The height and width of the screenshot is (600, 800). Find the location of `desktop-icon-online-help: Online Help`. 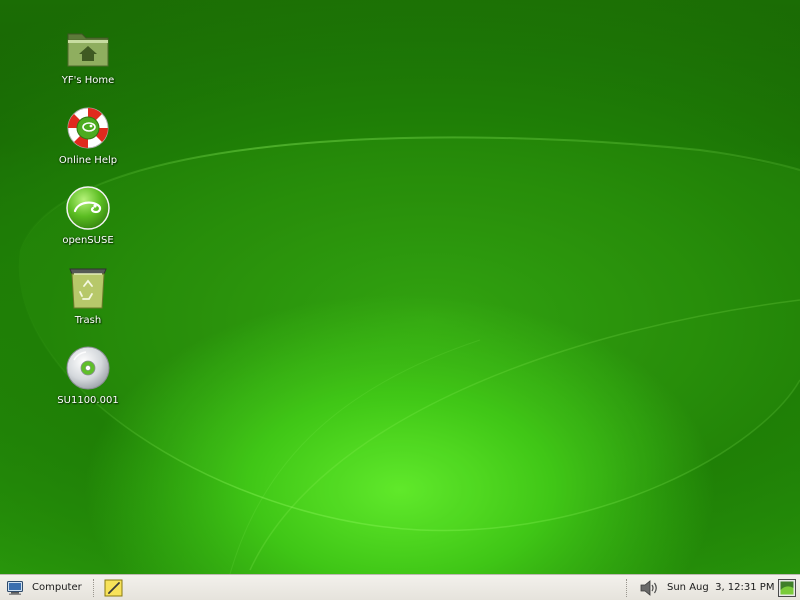

desktop-icon-online-help: Online Help is located at coordinates (88, 135).